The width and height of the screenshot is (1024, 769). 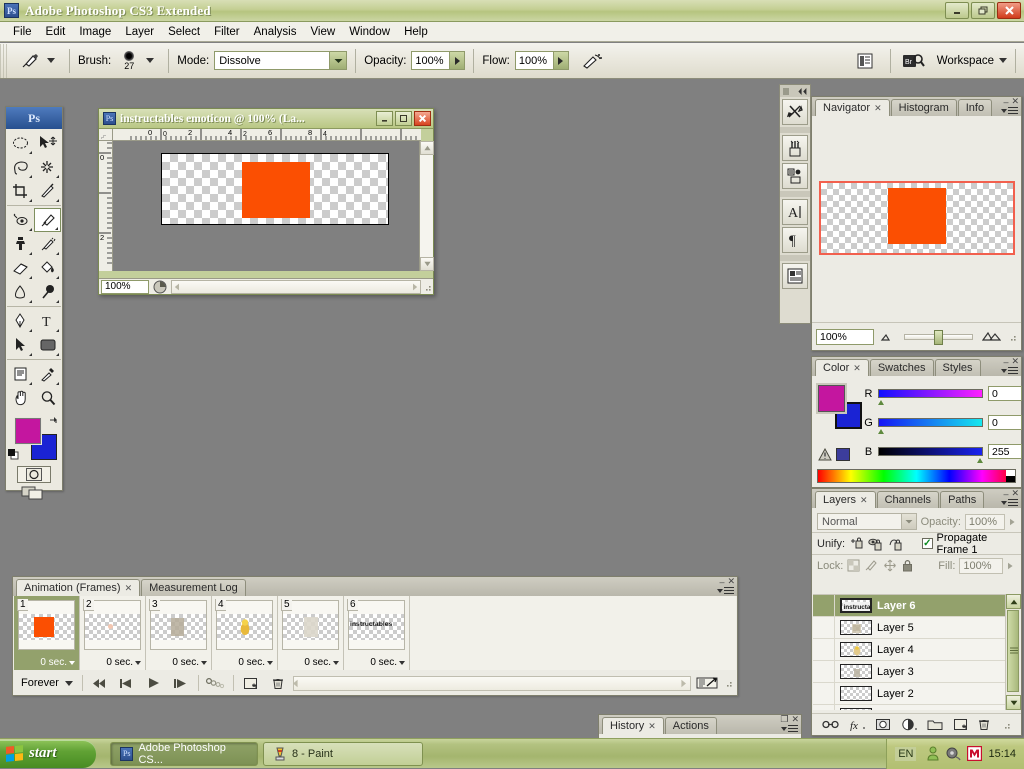 I want to click on layer-row: Layer 2, so click(x=916, y=694).